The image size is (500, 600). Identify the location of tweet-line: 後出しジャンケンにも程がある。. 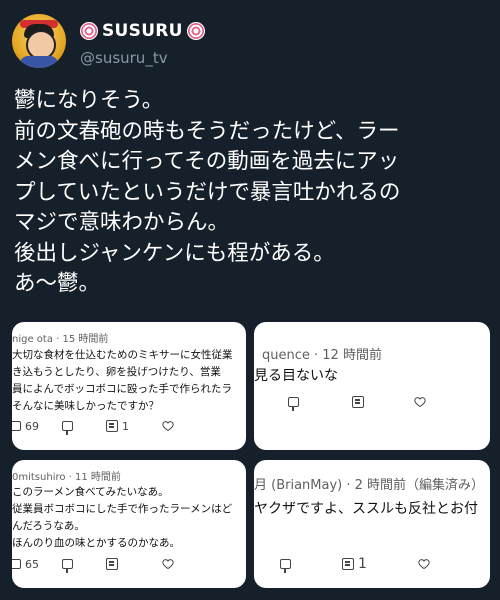
(174, 253).